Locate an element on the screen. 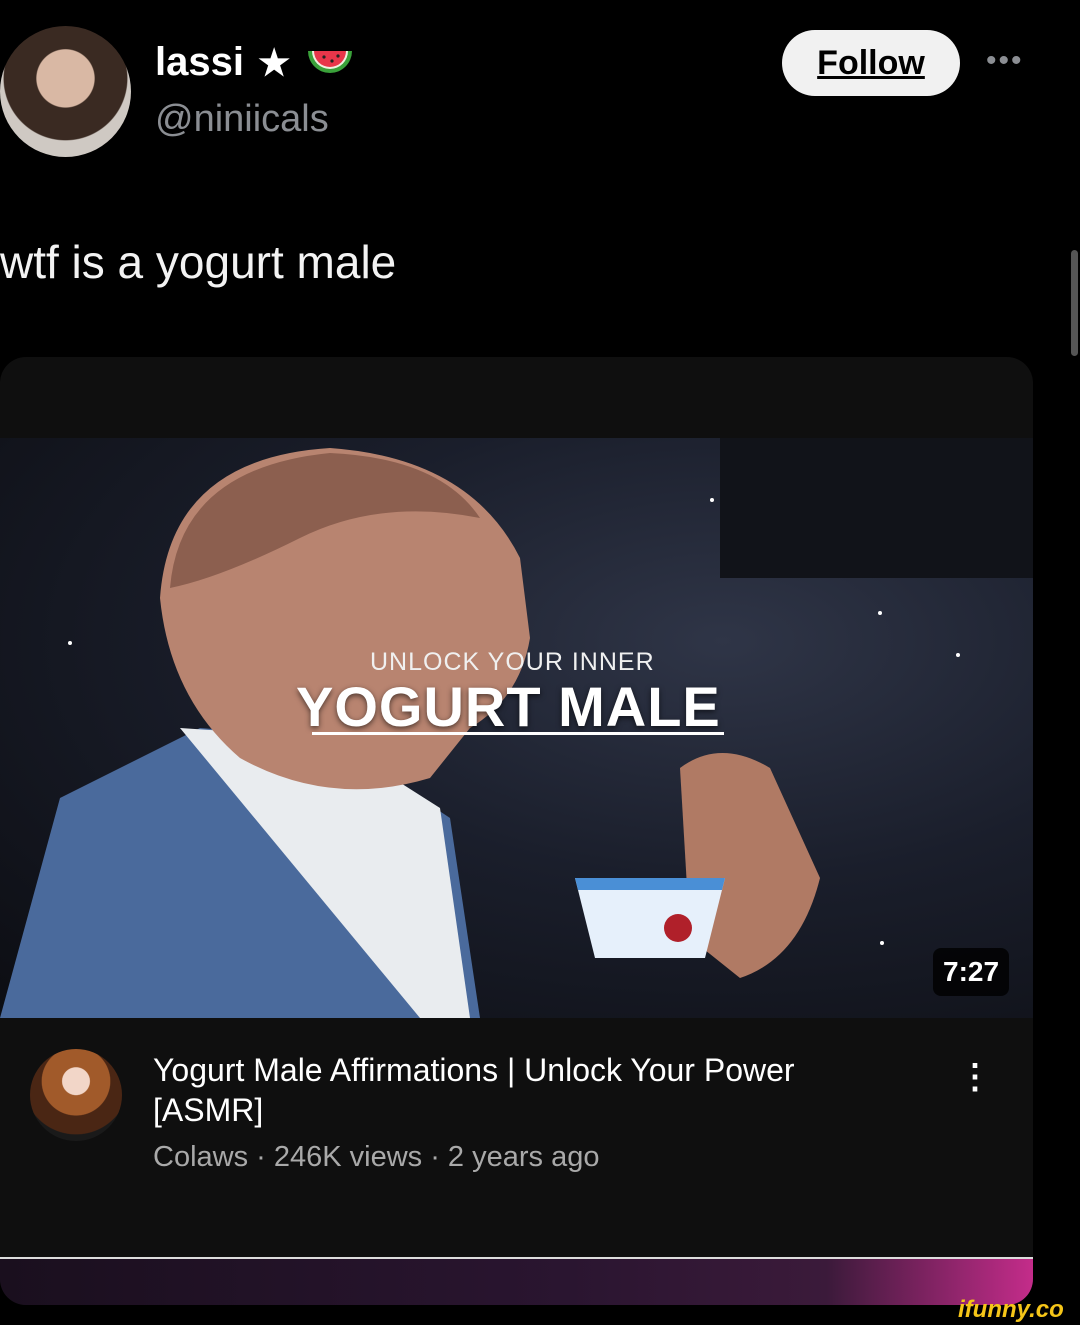 Image resolution: width=1080 pixels, height=1325 pixels. follow-button: Follow is located at coordinates (871, 63).